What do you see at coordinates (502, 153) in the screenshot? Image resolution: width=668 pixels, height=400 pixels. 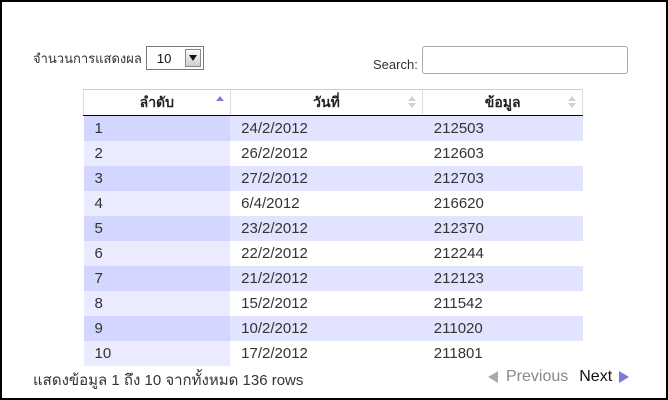 I see `cell-data: 212603` at bounding box center [502, 153].